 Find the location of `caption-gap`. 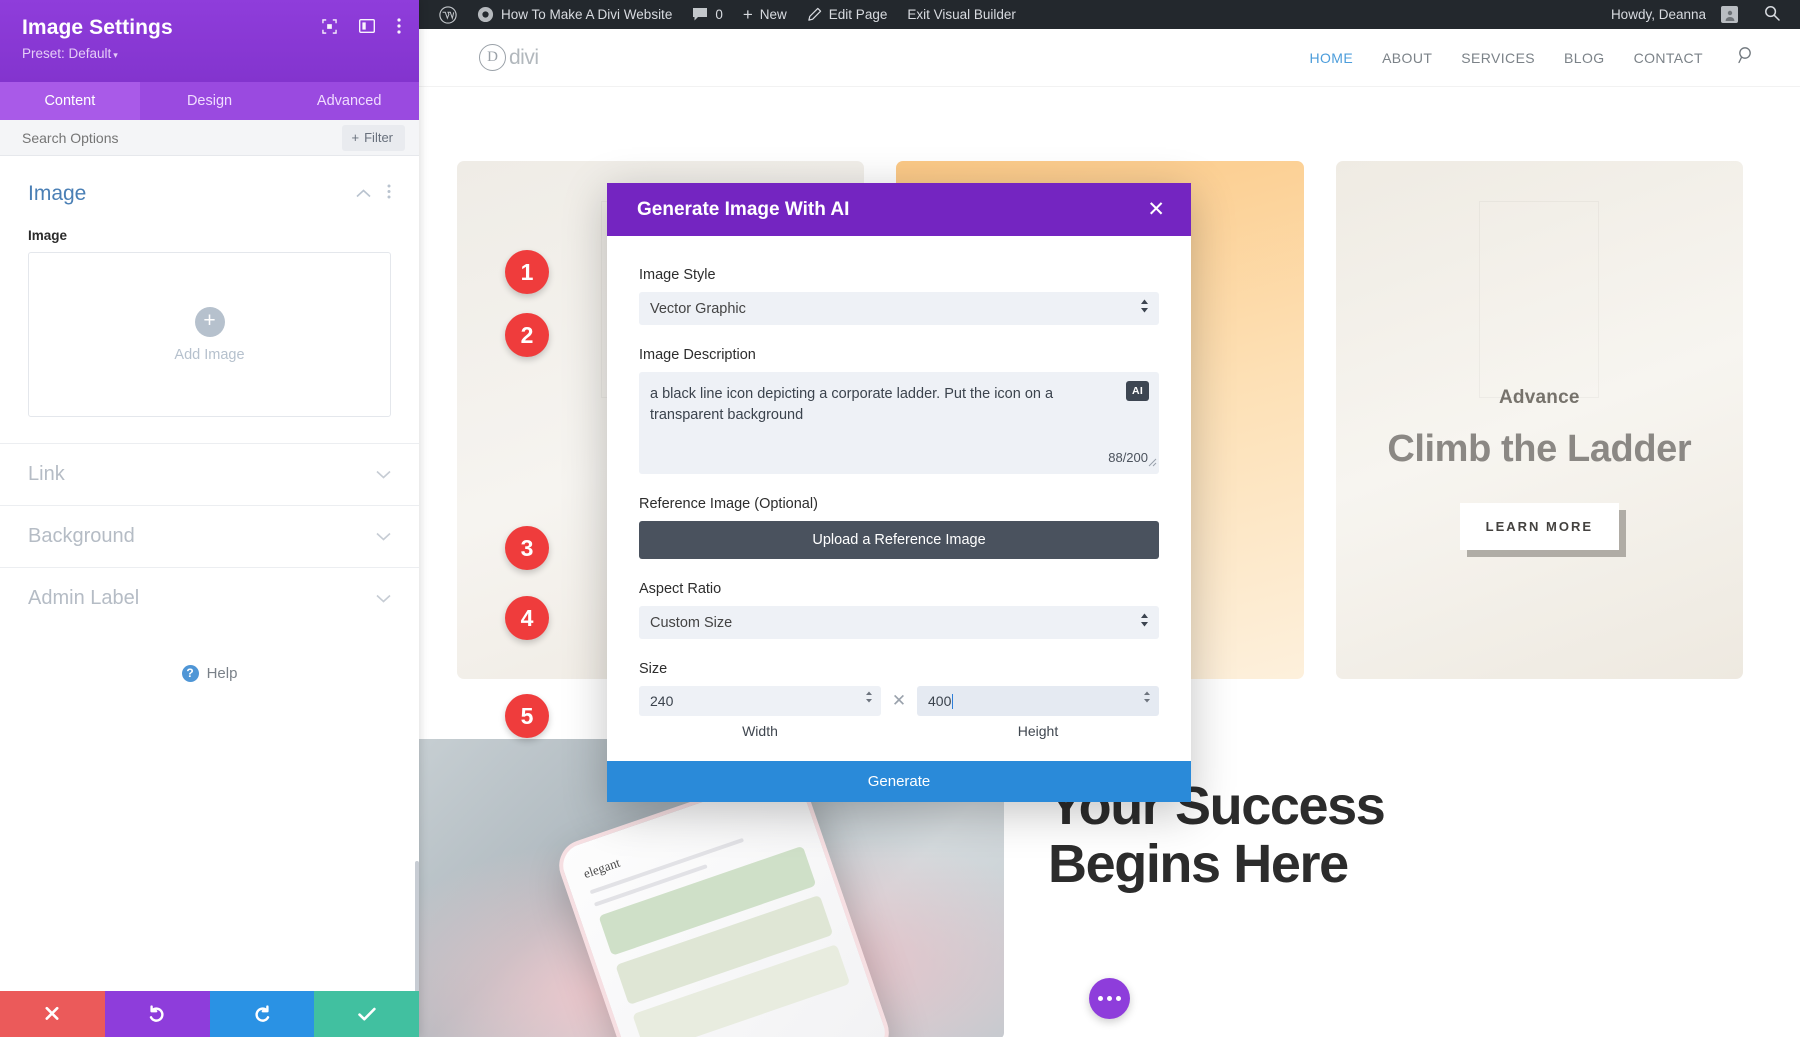

caption-gap is located at coordinates (899, 731).